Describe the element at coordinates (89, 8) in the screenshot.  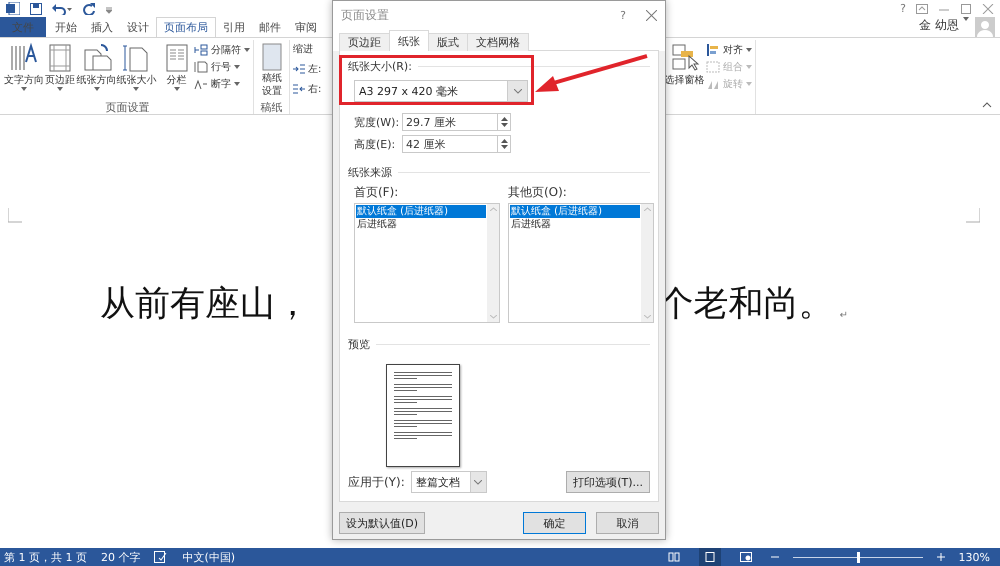
I see `redo-icon` at that location.